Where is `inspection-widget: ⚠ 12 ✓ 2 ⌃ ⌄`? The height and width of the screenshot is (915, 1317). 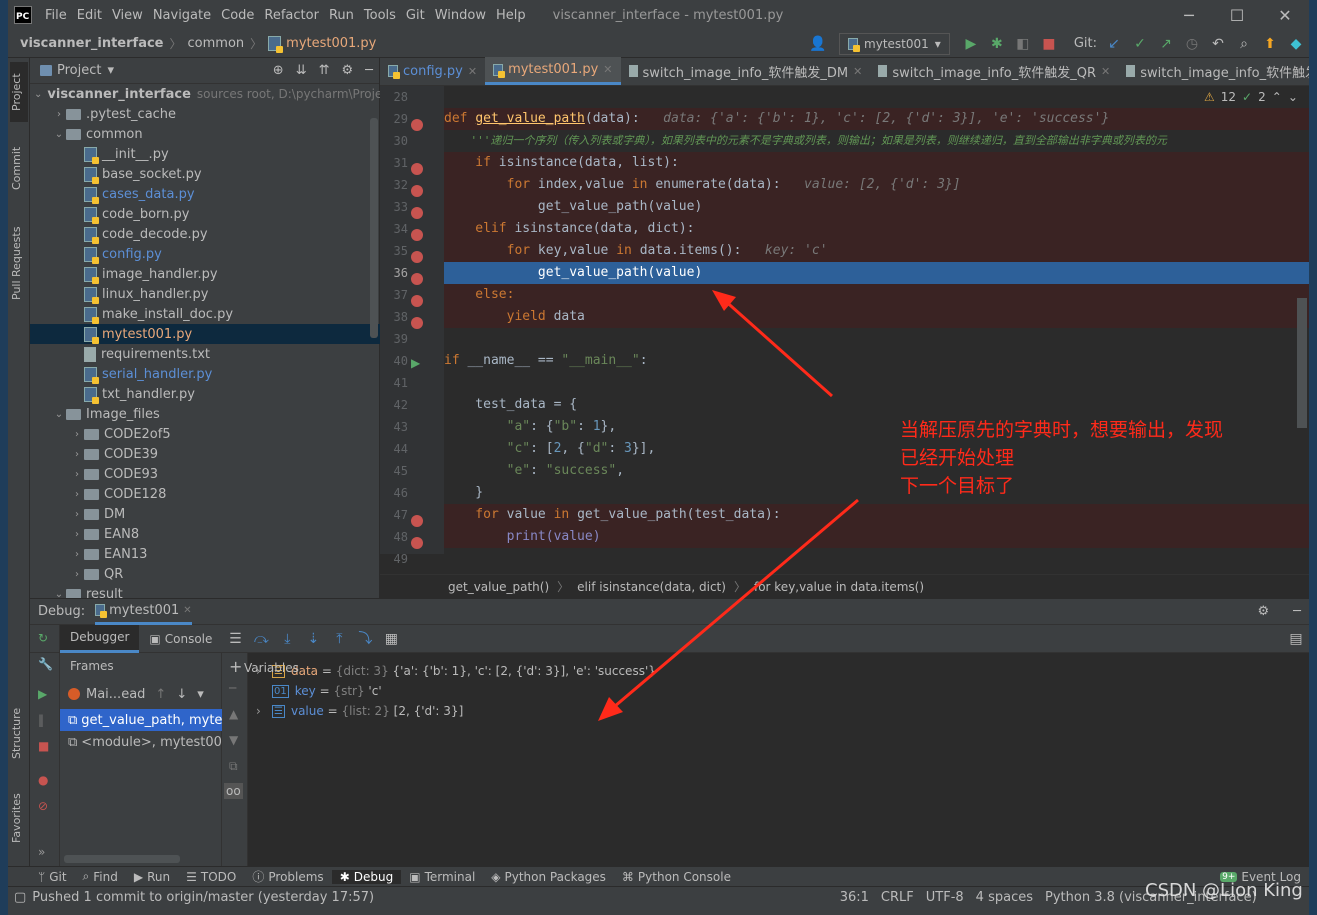 inspection-widget: ⚠ 12 ✓ 2 ⌃ ⌄ is located at coordinates (1251, 97).